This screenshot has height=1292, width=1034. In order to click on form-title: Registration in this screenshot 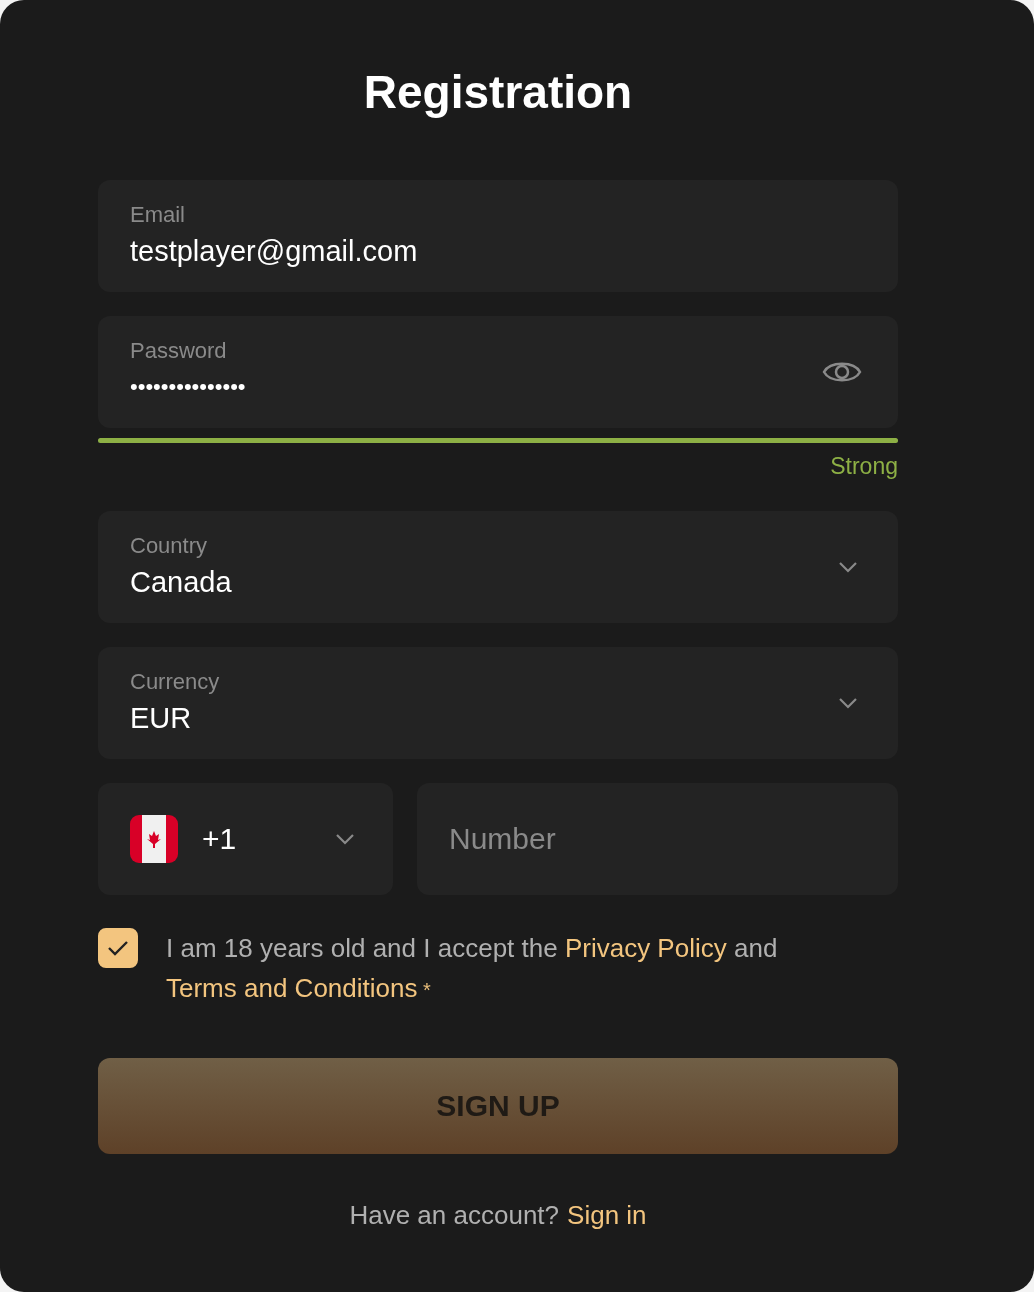, I will do `click(498, 92)`.